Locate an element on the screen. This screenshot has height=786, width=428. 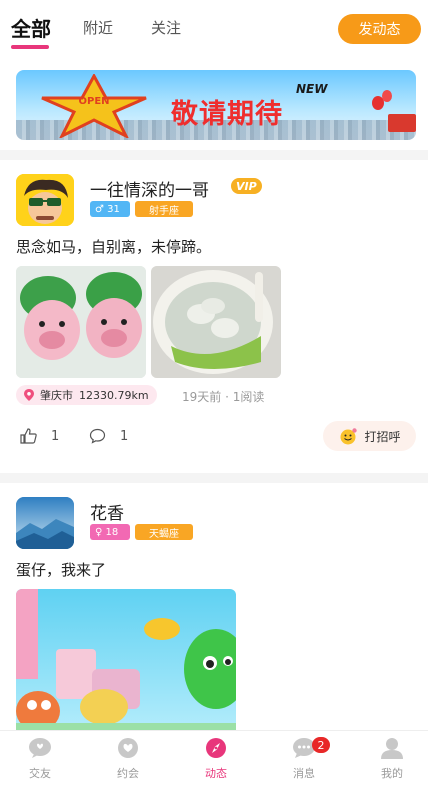
promo-banner: OPEN NEW 敬请期待 is located at coordinates (216, 105).